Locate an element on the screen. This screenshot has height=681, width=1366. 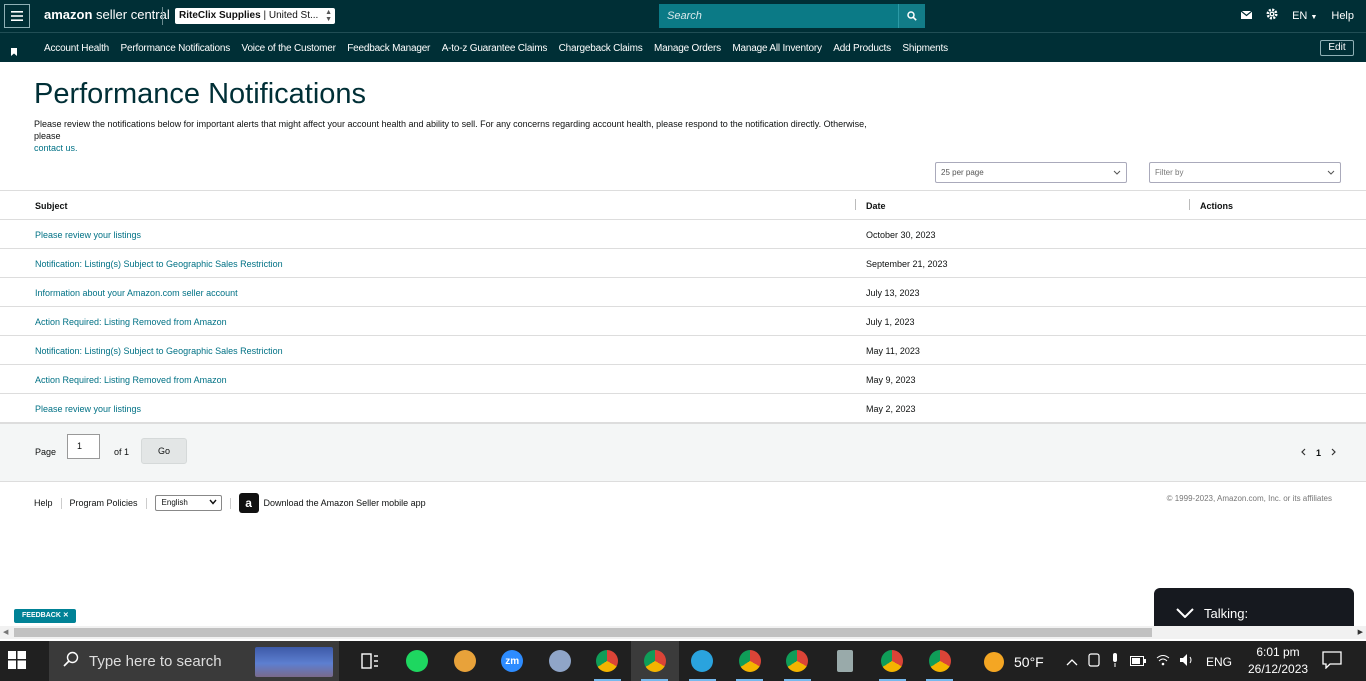
nav-manage-inventory: Manage All Inventory is located at coordinates (777, 48).